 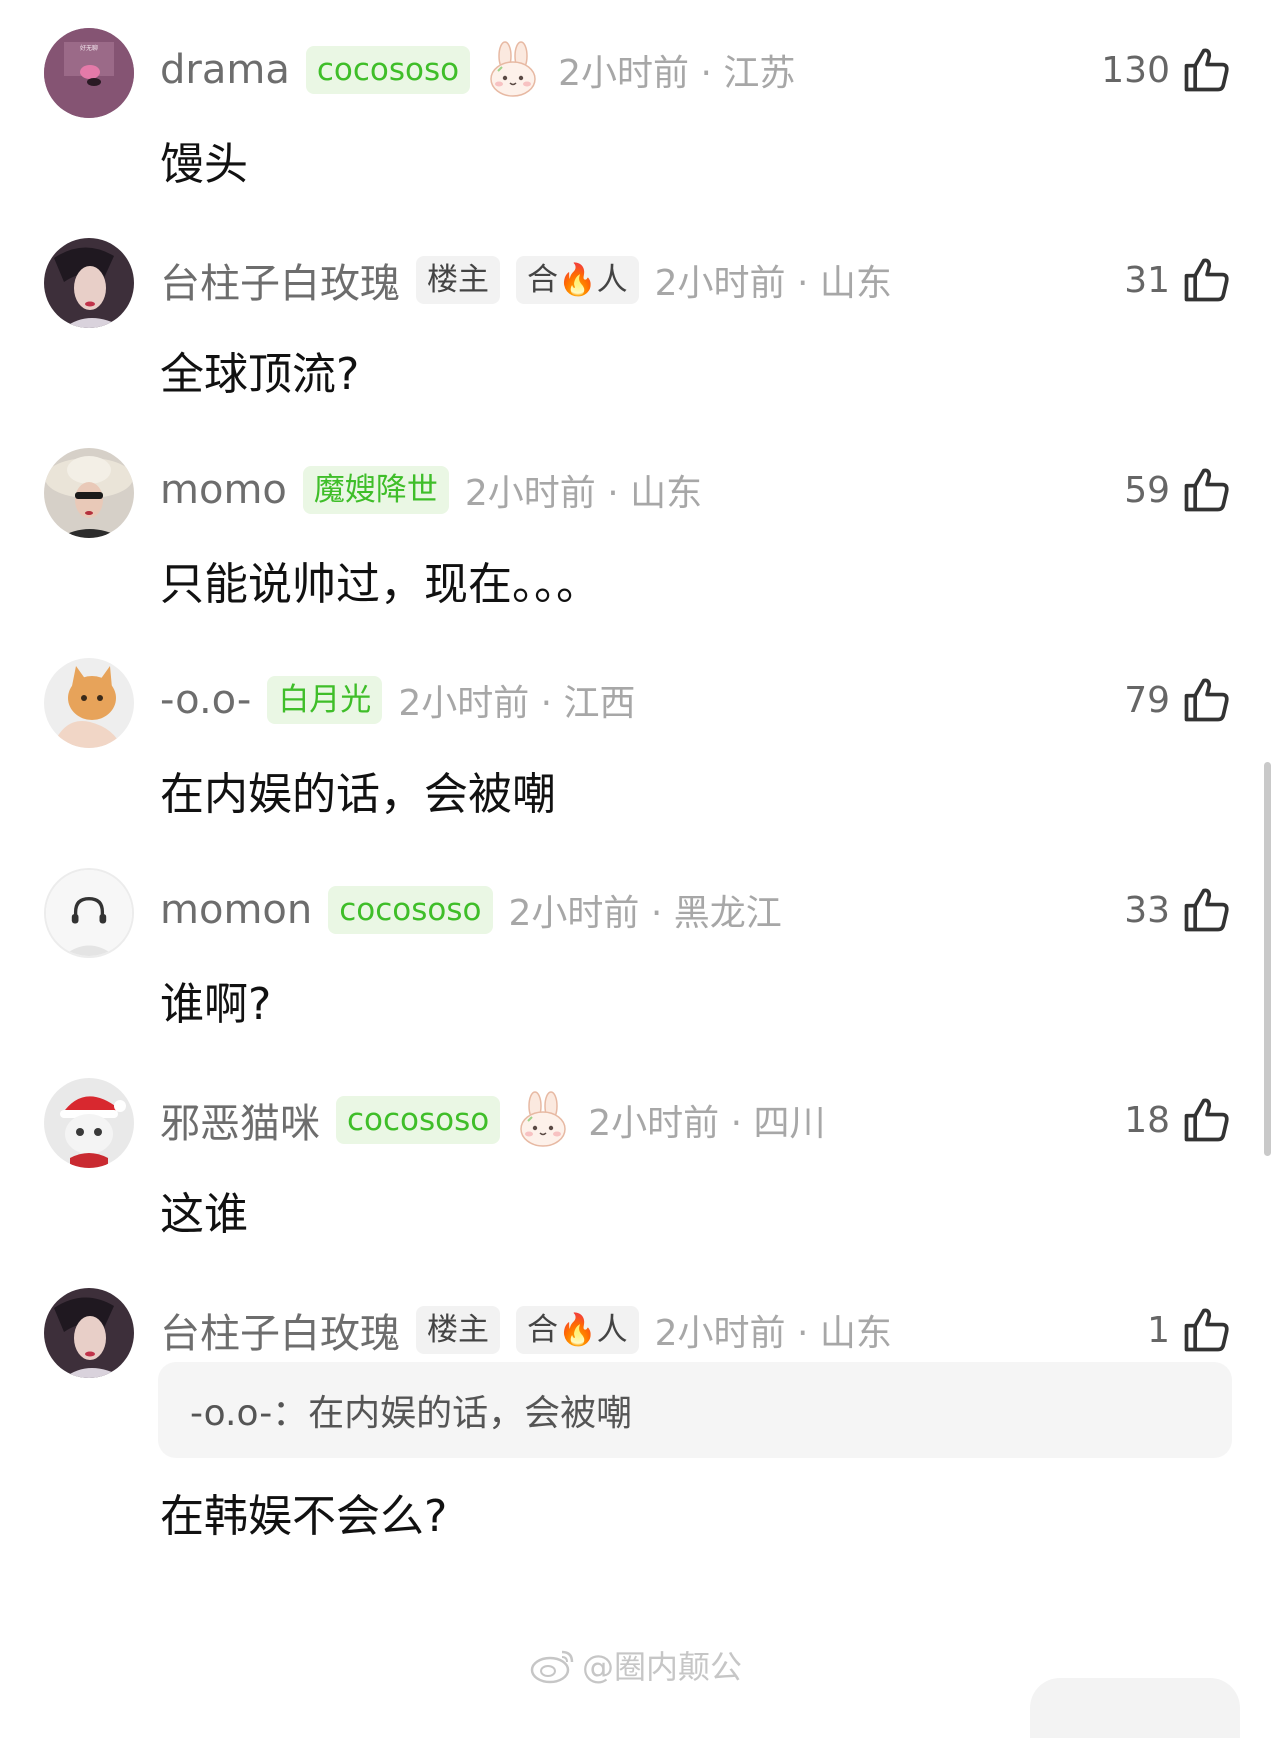 I want to click on like-count: 18, so click(x=1147, y=1120).